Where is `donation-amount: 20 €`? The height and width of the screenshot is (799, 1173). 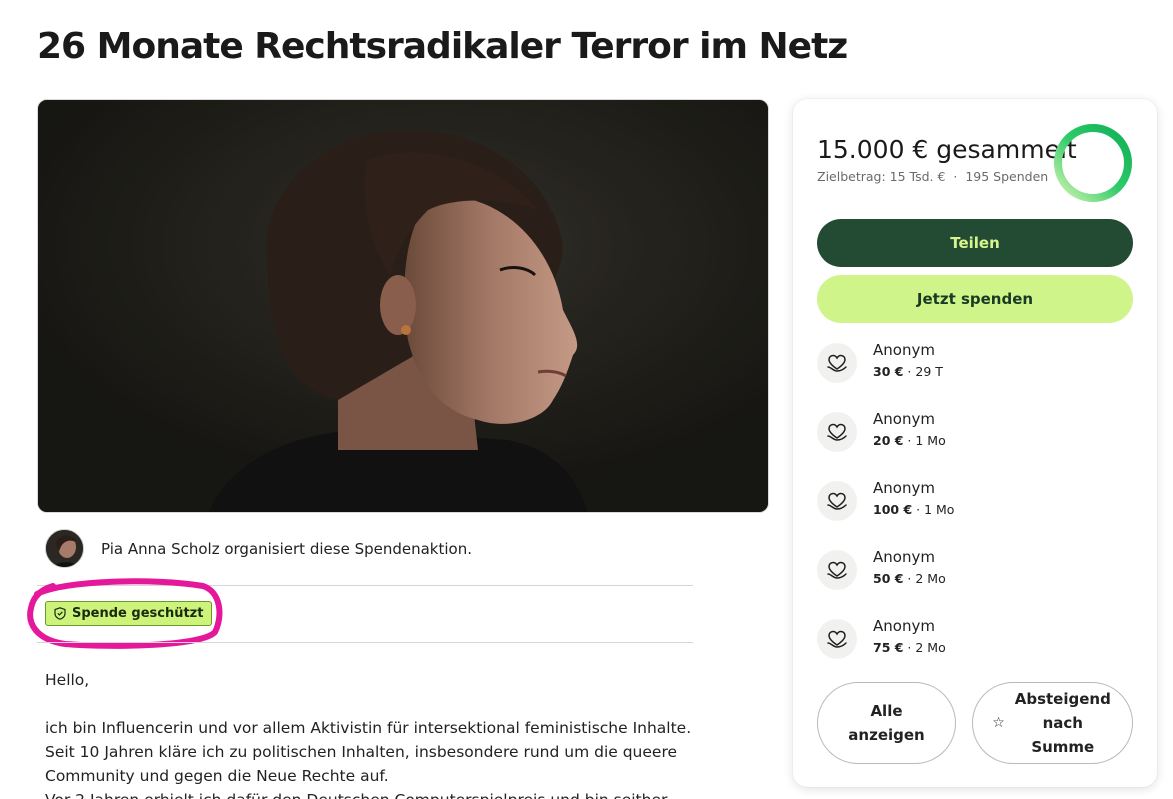 donation-amount: 20 € is located at coordinates (888, 440).